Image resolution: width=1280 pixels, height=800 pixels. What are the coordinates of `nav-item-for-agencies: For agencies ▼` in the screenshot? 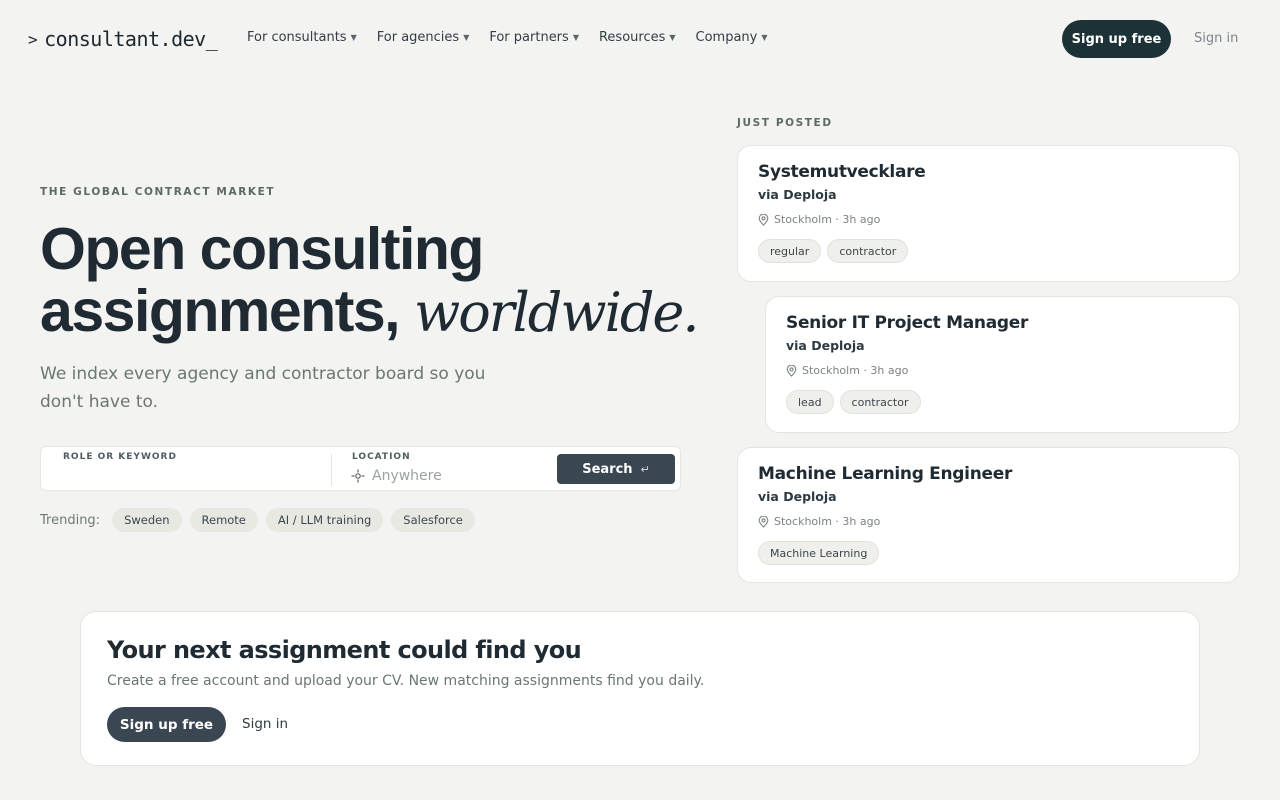 It's located at (423, 37).